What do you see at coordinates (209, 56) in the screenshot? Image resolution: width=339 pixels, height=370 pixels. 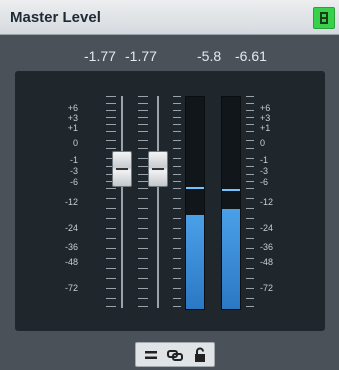 I see `left-peak-readout: -5.8` at bounding box center [209, 56].